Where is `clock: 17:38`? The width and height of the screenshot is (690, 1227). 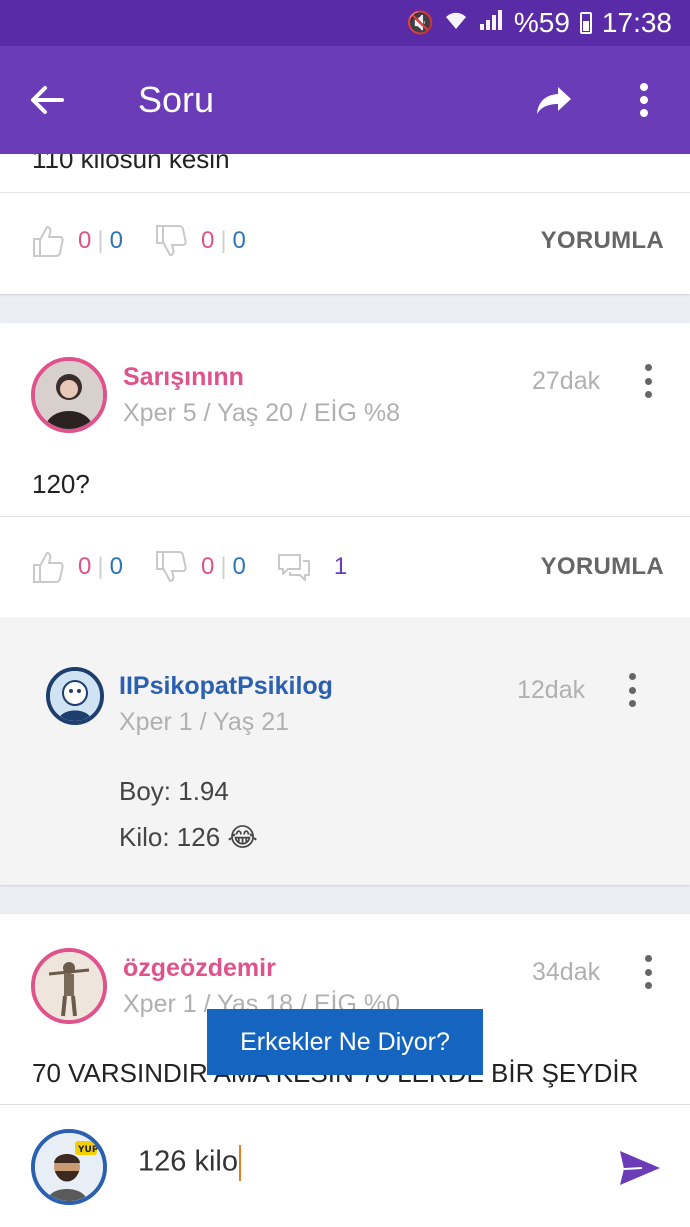 clock: 17:38 is located at coordinates (636, 22).